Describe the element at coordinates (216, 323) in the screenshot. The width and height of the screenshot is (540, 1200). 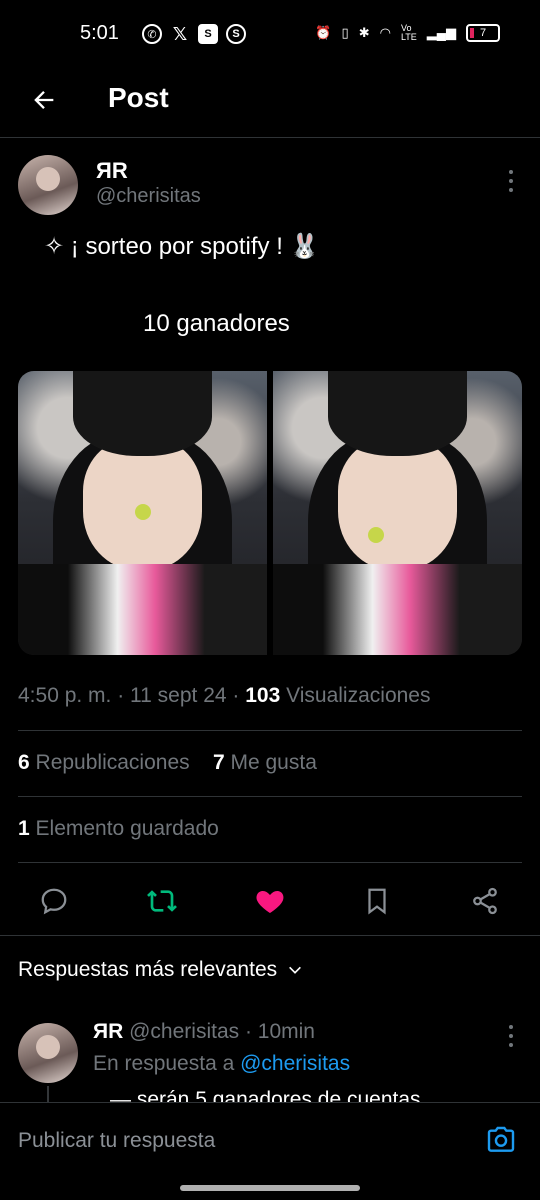
I see `post-text-line2: 10 ganadores` at that location.